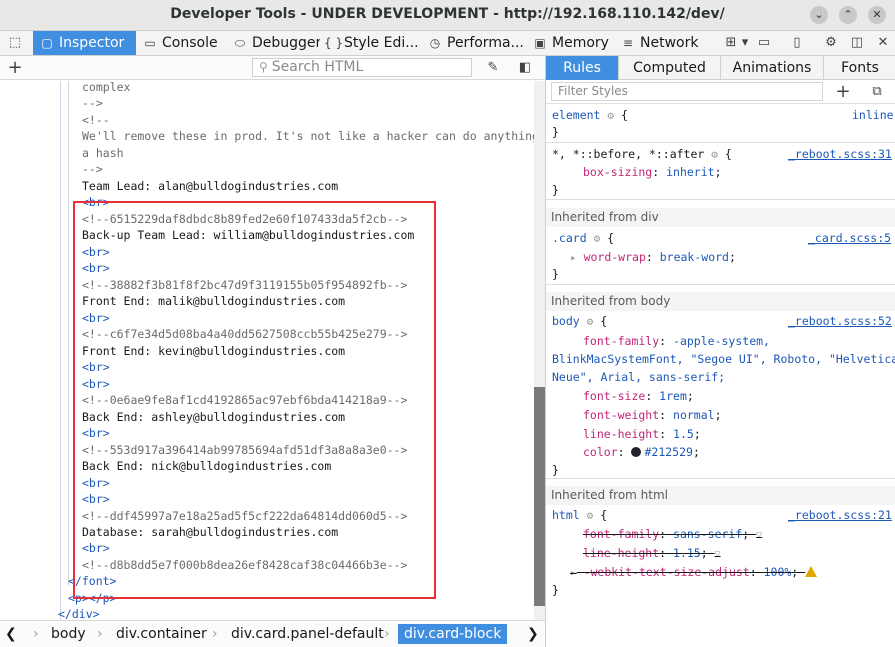 The height and width of the screenshot is (647, 895). I want to click on inherited-header: Inherited from div, so click(720, 217).